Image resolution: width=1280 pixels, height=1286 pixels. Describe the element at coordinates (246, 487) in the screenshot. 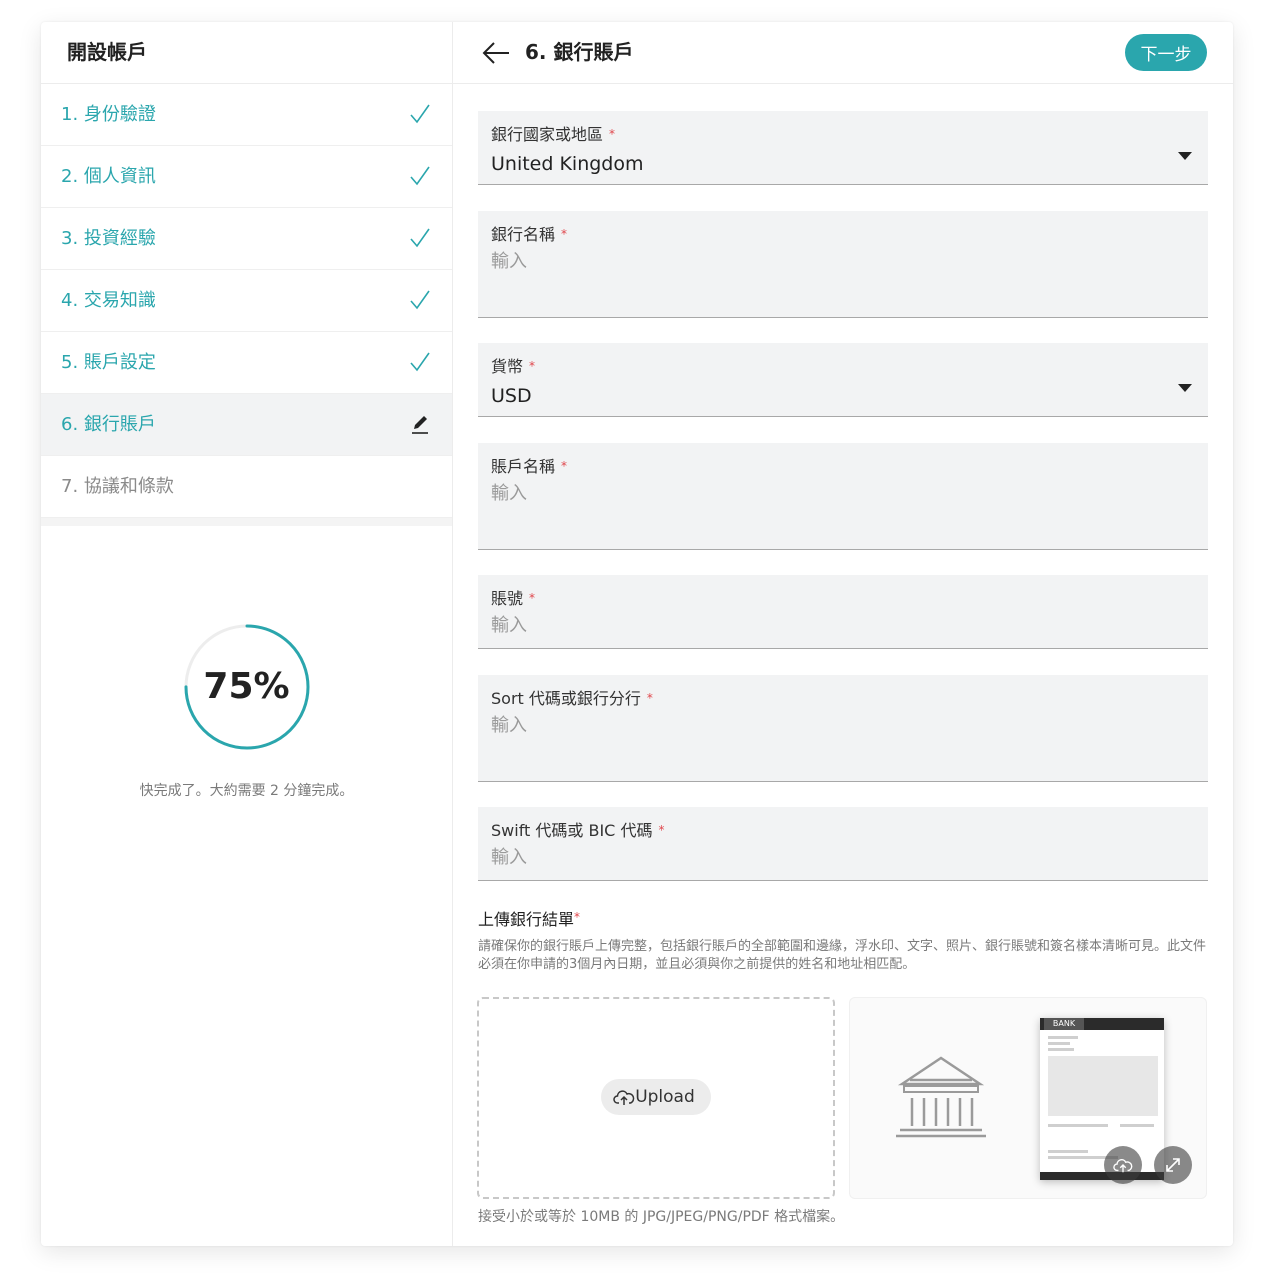

I see `step-agreements: 7. 協議和條款` at that location.